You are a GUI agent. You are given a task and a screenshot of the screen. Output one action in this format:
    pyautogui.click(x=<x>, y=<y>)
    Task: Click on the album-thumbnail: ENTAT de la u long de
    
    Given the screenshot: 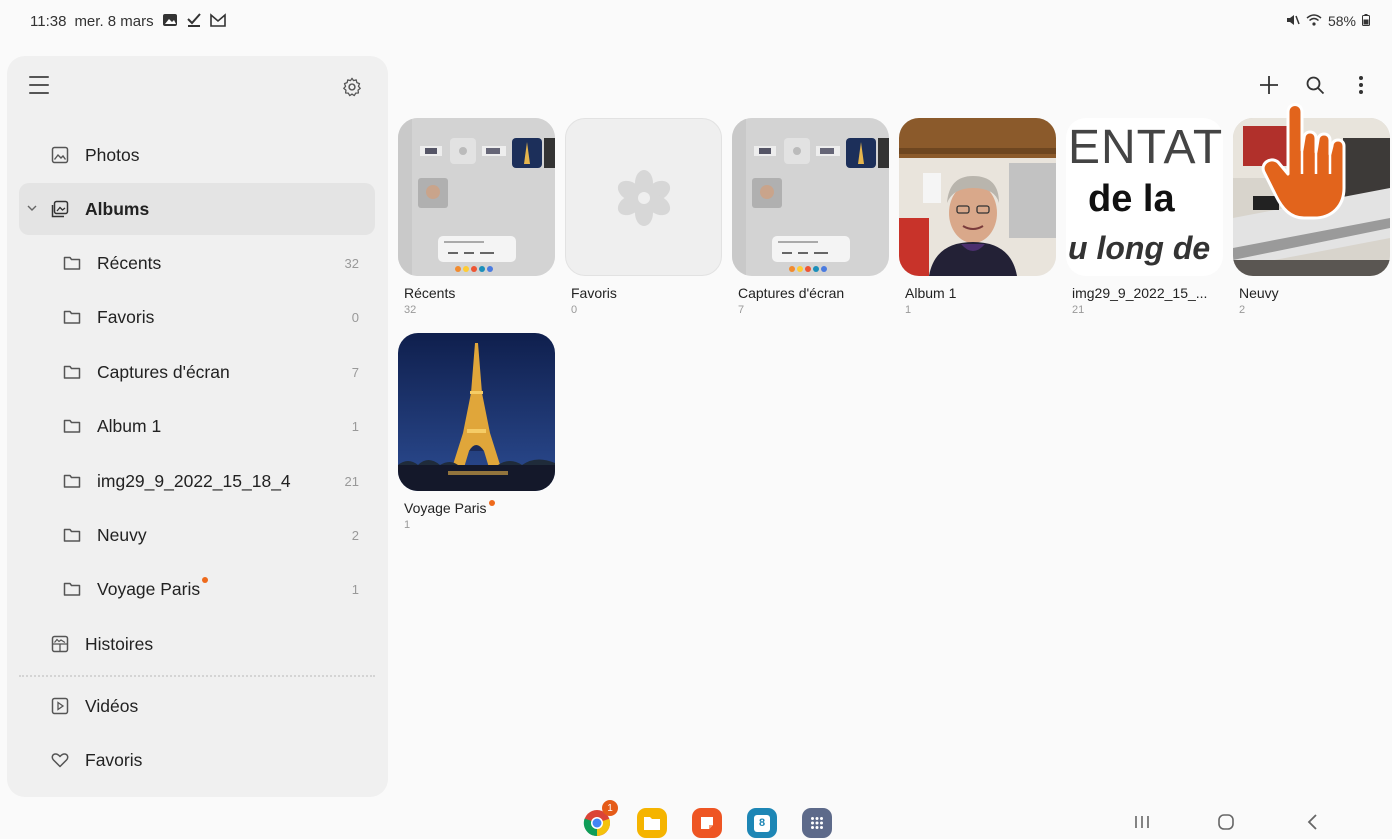 What is the action you would take?
    pyautogui.click(x=1144, y=197)
    